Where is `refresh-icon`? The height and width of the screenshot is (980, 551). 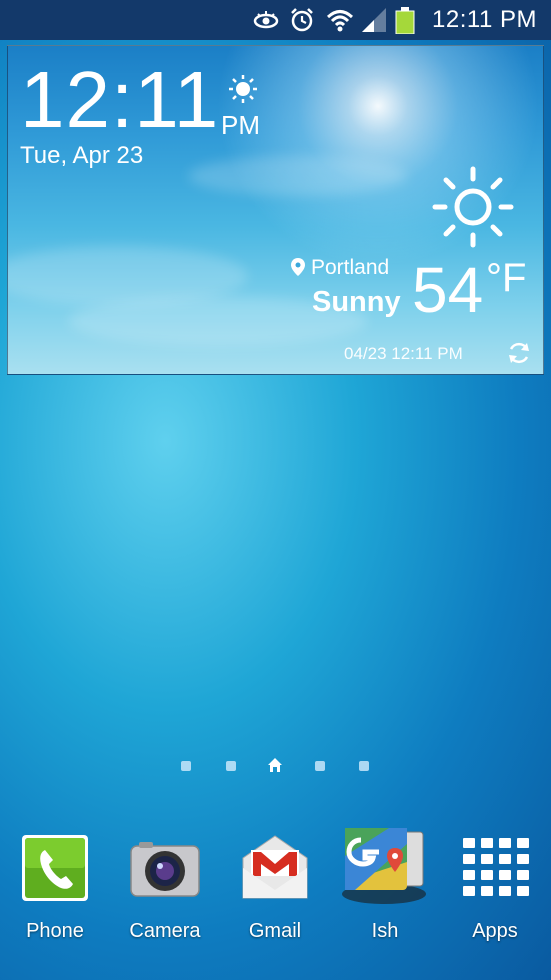
refresh-icon is located at coordinates (519, 353).